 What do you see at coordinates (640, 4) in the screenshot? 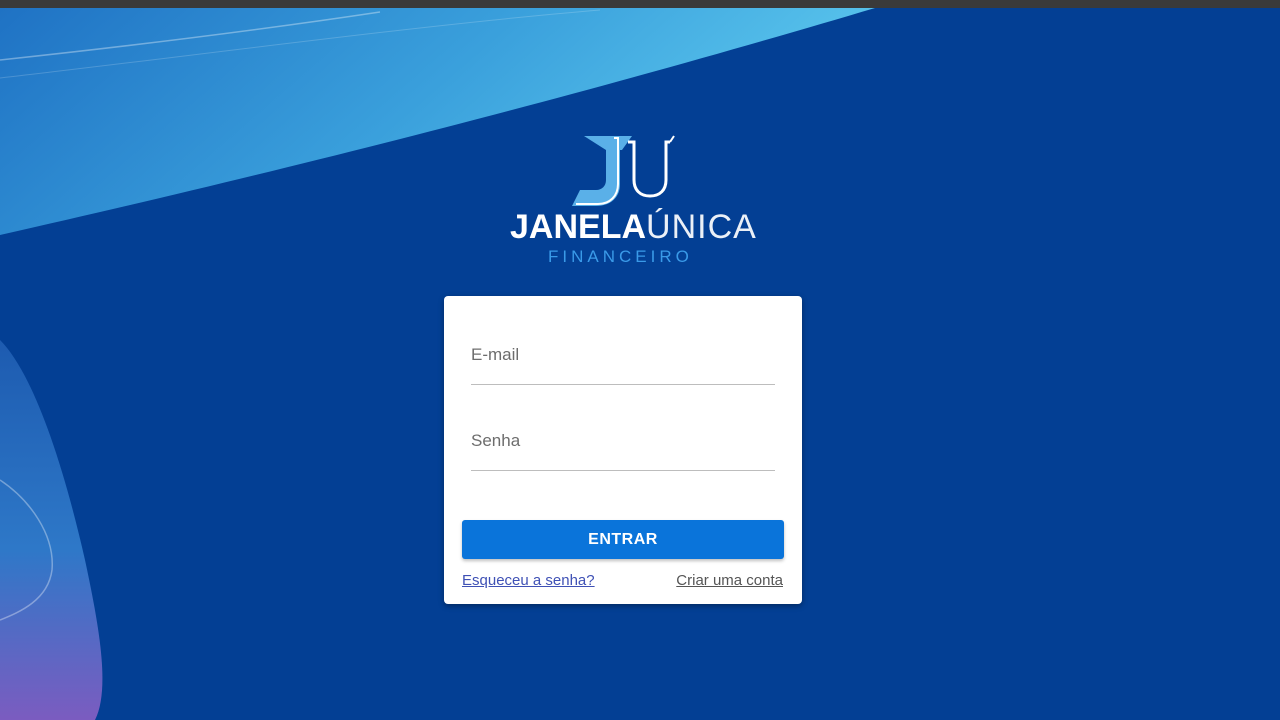
I see `browser-top-bar` at bounding box center [640, 4].